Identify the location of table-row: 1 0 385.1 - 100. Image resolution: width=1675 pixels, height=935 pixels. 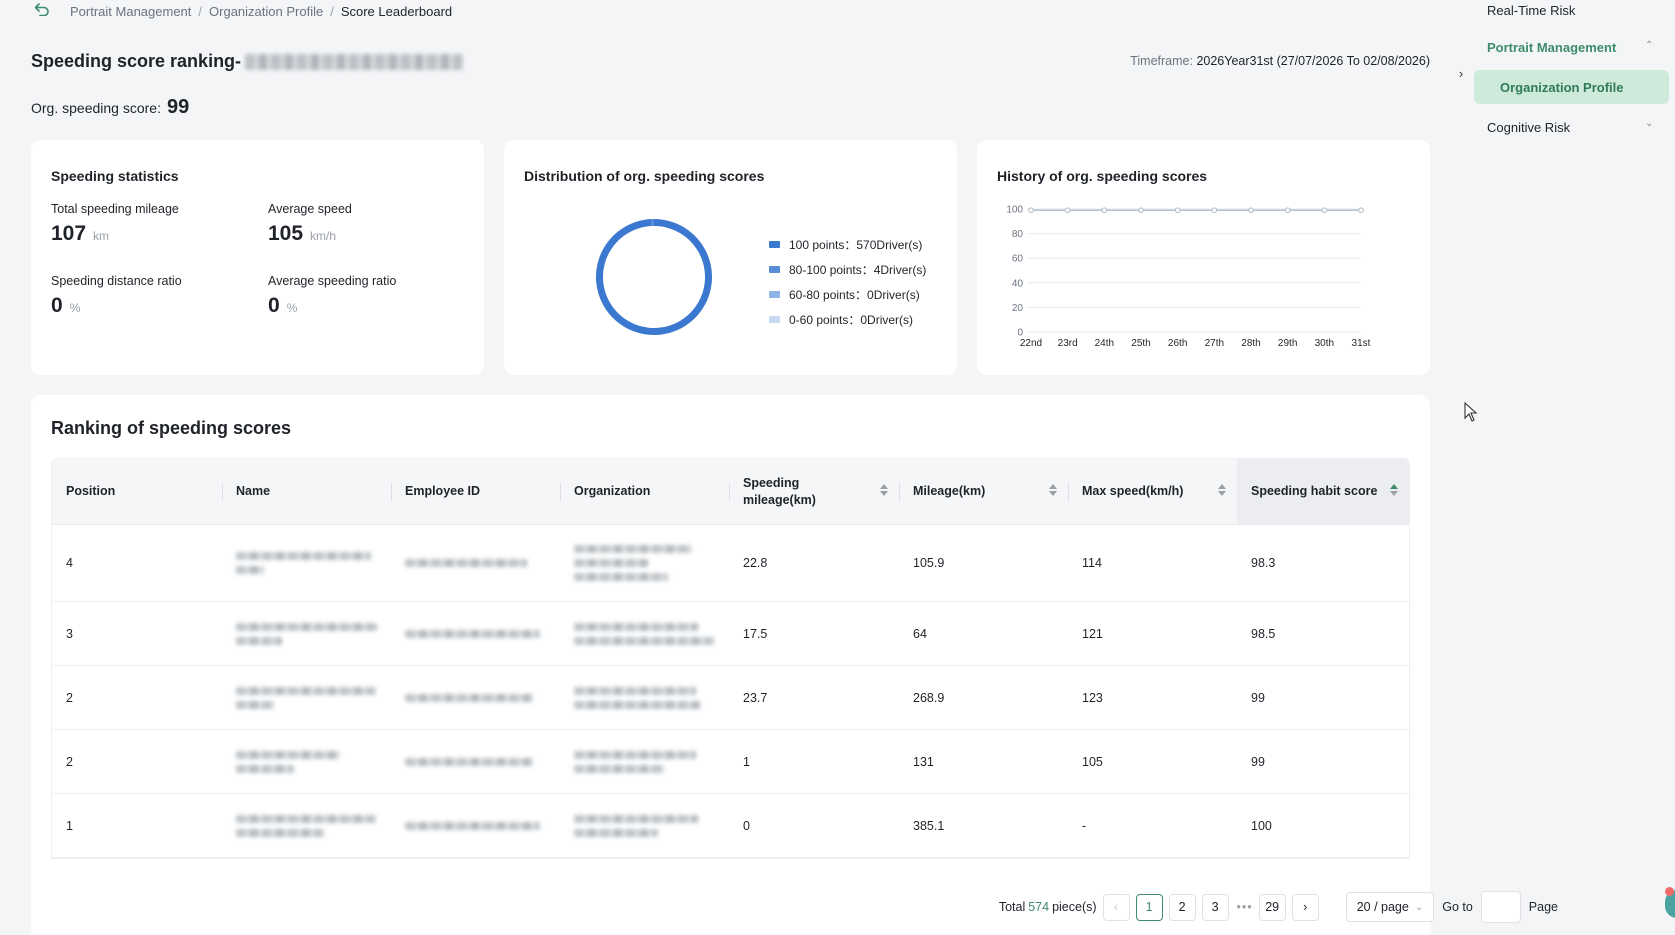
(730, 826).